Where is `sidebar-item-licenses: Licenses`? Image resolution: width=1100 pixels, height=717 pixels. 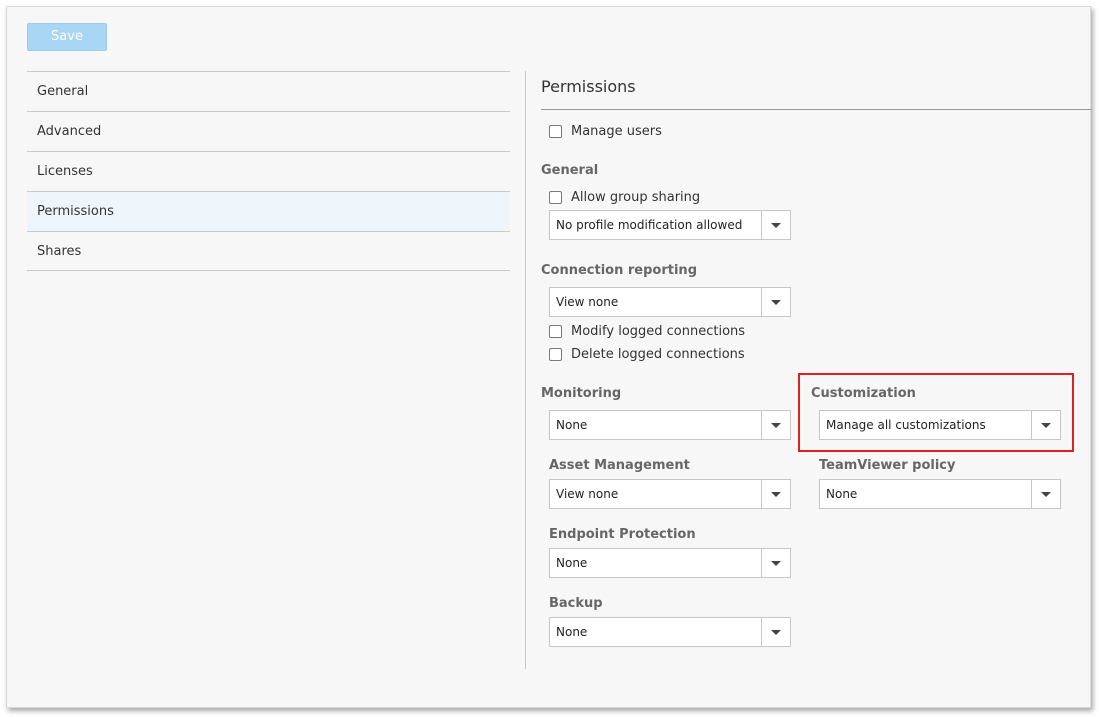
sidebar-item-licenses: Licenses is located at coordinates (268, 171).